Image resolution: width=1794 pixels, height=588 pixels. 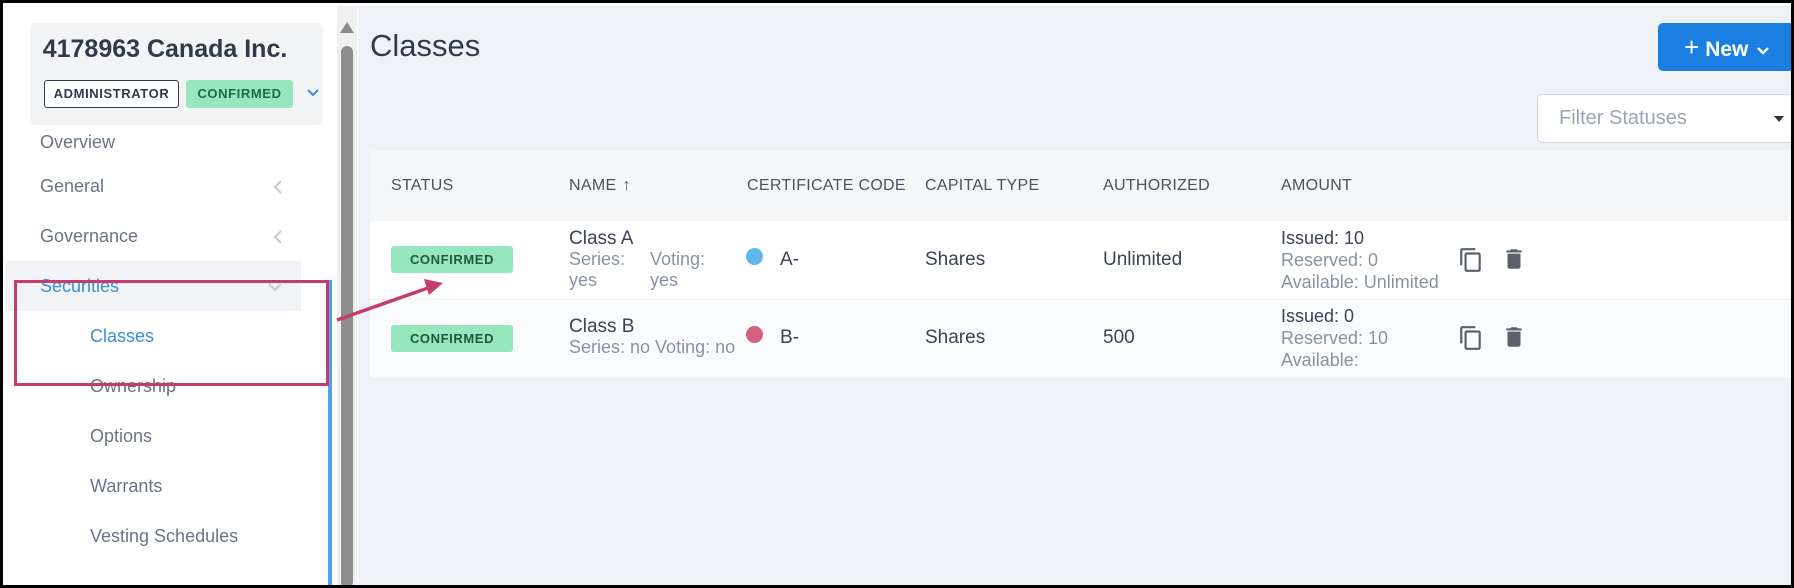 I want to click on sidebar-item-warrants: Warrants, so click(x=153, y=486).